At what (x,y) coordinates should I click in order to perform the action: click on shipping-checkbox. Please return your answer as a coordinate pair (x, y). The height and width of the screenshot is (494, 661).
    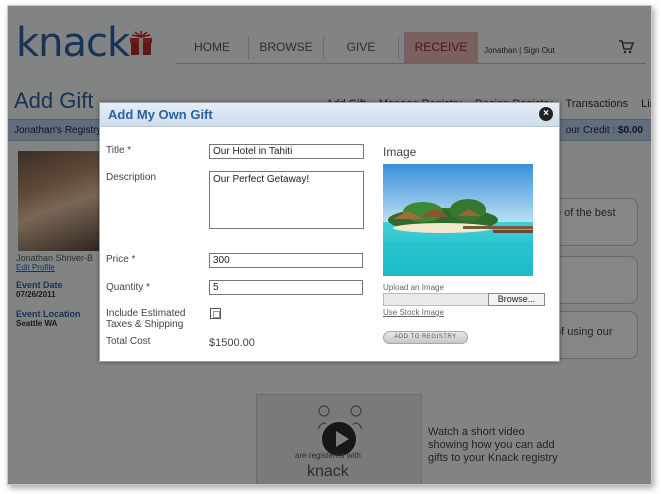
    Looking at the image, I should click on (215, 313).